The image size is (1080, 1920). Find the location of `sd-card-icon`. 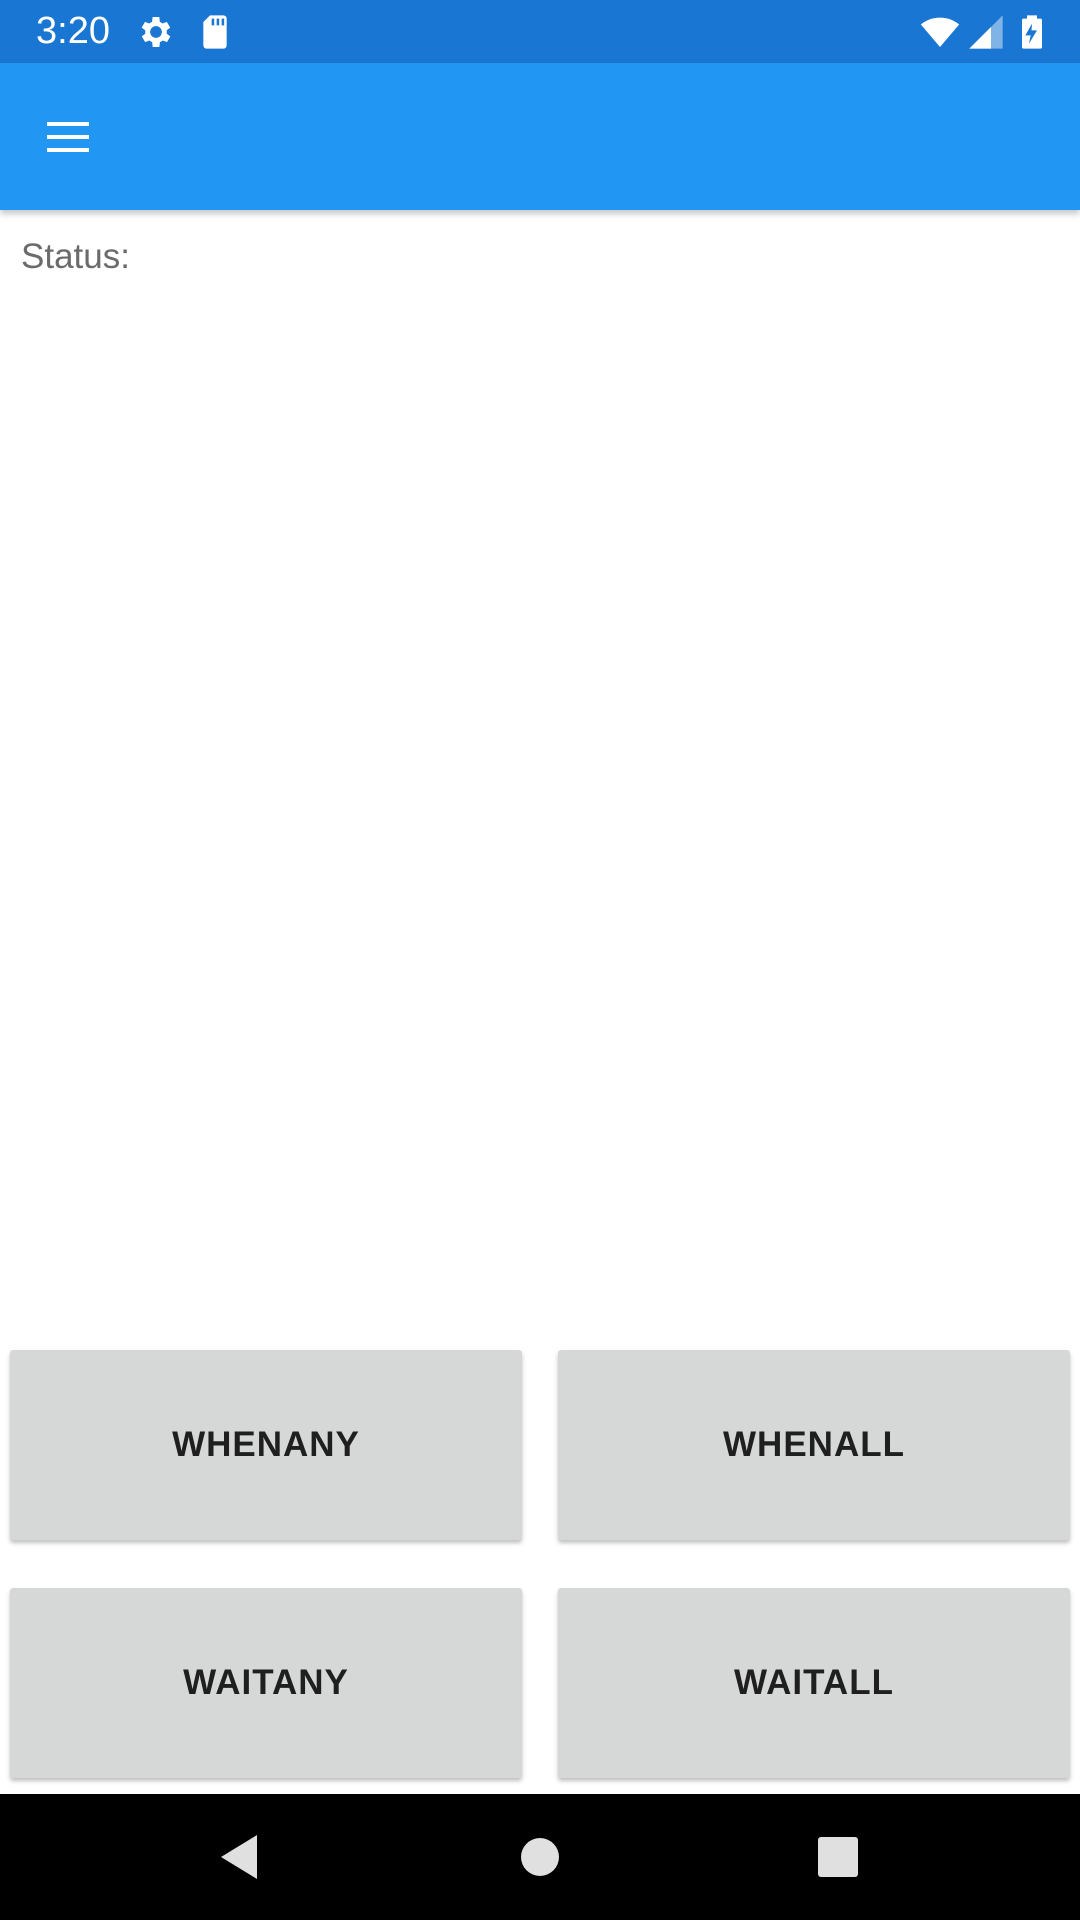

sd-card-icon is located at coordinates (215, 32).